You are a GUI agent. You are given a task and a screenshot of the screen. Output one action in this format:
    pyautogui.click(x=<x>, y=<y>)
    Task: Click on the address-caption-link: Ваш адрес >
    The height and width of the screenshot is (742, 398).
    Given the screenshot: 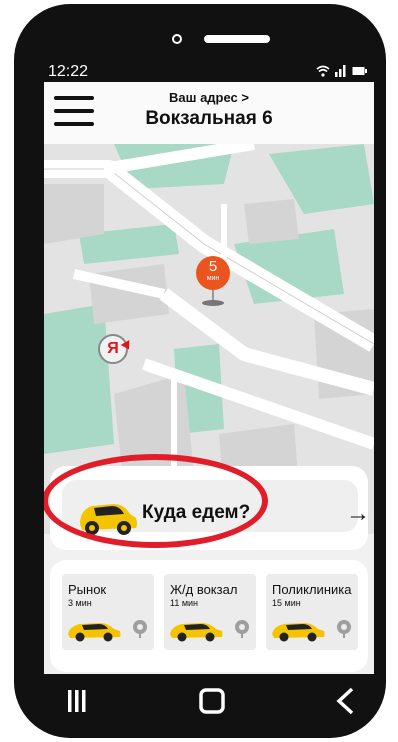 What is the action you would take?
    pyautogui.click(x=209, y=97)
    